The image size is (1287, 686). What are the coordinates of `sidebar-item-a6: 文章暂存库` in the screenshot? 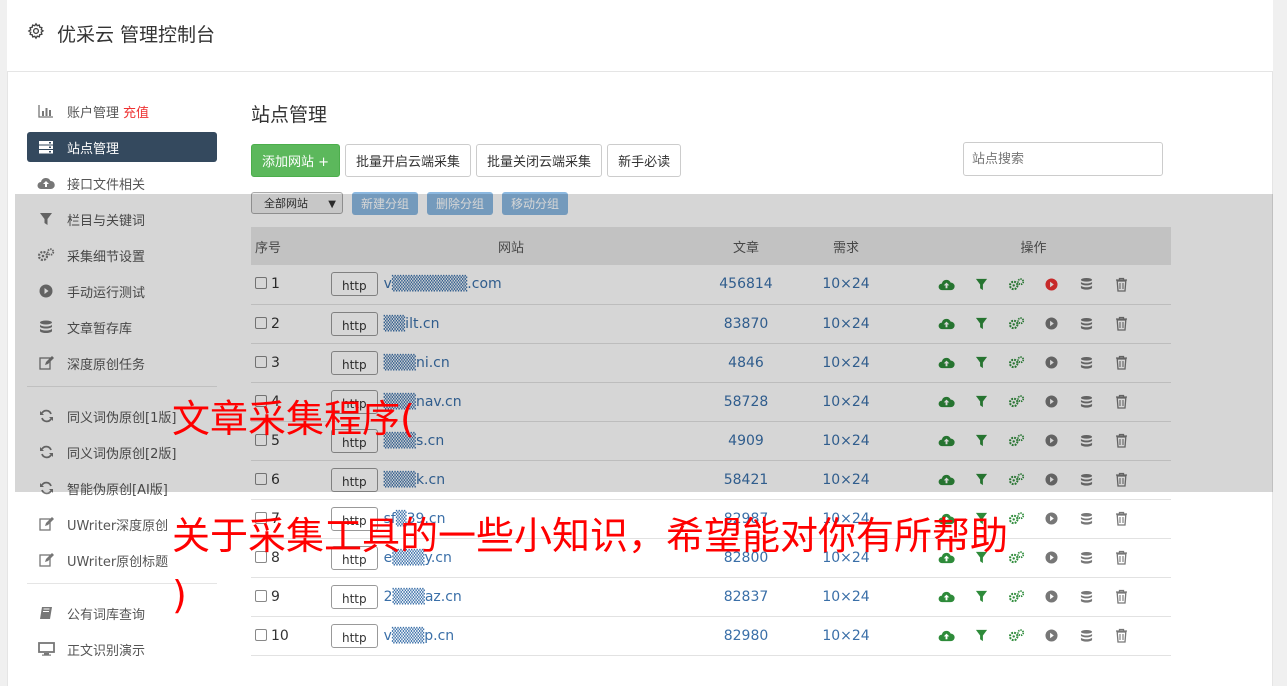 It's located at (122, 327).